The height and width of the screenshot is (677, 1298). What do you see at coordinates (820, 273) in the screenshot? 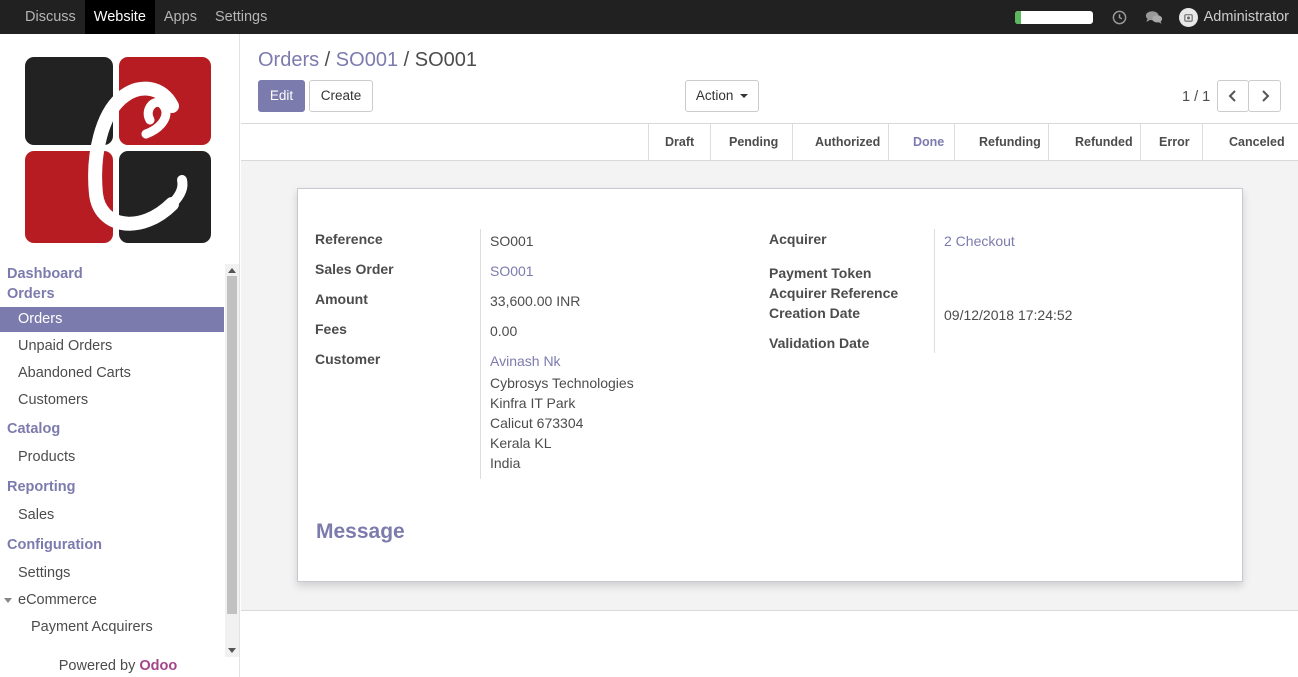
I see `label-payment-token: Payment Token` at bounding box center [820, 273].